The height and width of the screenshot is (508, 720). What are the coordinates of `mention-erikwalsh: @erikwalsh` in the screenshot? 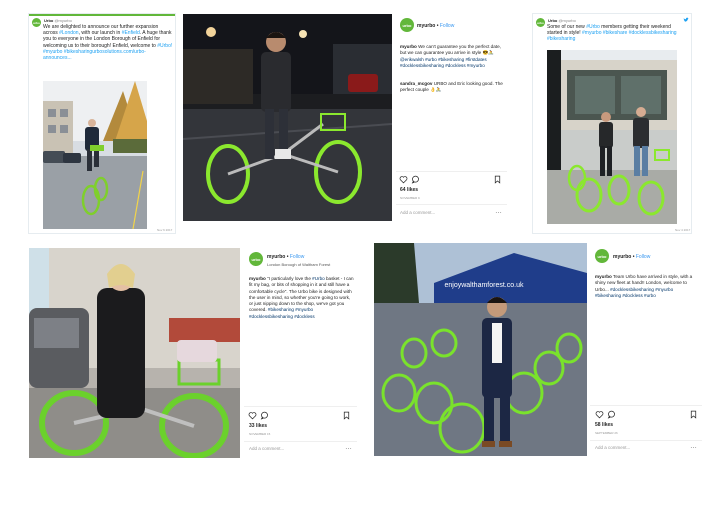 It's located at (412, 59).